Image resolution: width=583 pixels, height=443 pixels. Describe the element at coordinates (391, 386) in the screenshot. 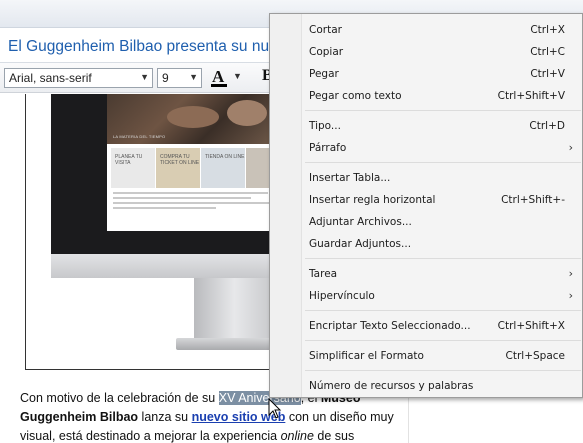

I see `menu-item-label: Número de recursos y palabras` at that location.